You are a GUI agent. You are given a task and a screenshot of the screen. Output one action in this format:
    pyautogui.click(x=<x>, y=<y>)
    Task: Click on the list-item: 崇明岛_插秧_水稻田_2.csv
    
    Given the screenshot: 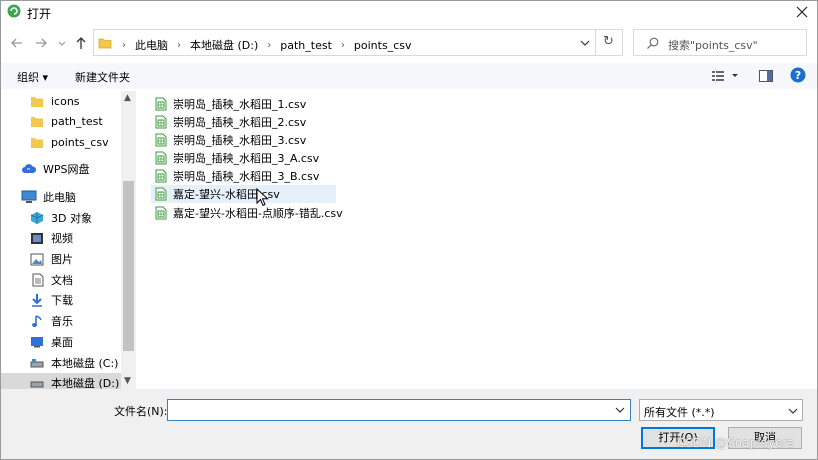 What is the action you would take?
    pyautogui.click(x=231, y=122)
    